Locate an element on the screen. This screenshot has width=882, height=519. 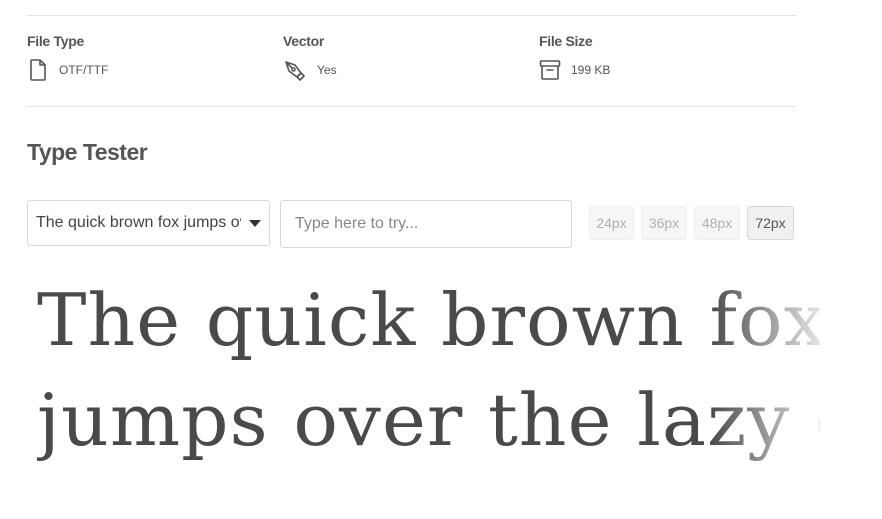
file-type-value: OTF/TTF is located at coordinates (84, 70).